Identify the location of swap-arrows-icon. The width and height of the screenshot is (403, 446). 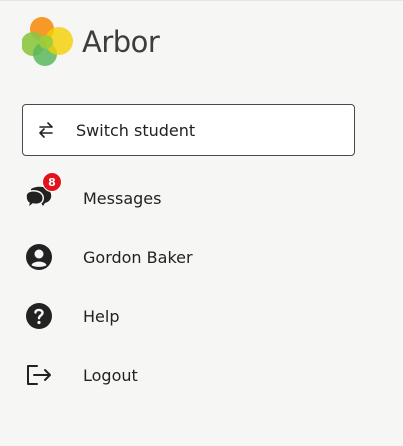
(46, 130).